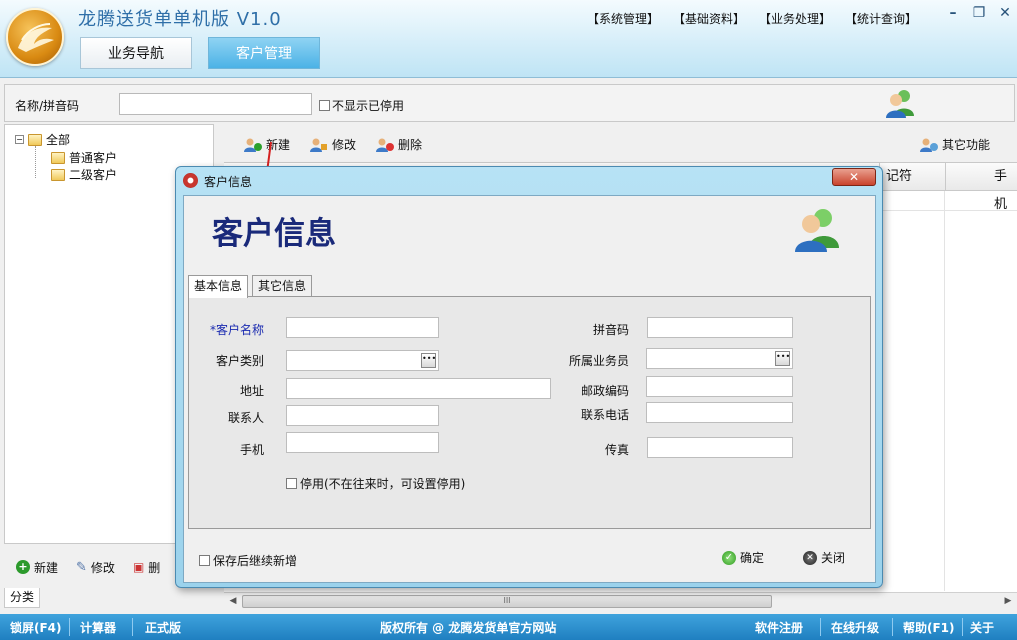 The height and width of the screenshot is (640, 1017). What do you see at coordinates (93, 158) in the screenshot?
I see `tree-label: 普通客户` at bounding box center [93, 158].